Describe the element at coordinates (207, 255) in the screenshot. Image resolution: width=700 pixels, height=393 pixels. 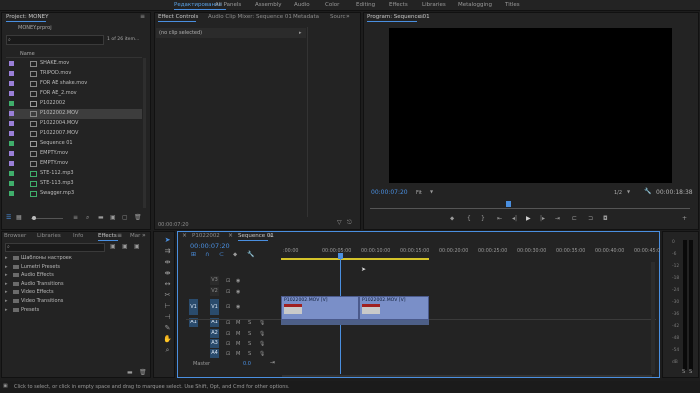
I see `snap-icon: ∩` at that location.